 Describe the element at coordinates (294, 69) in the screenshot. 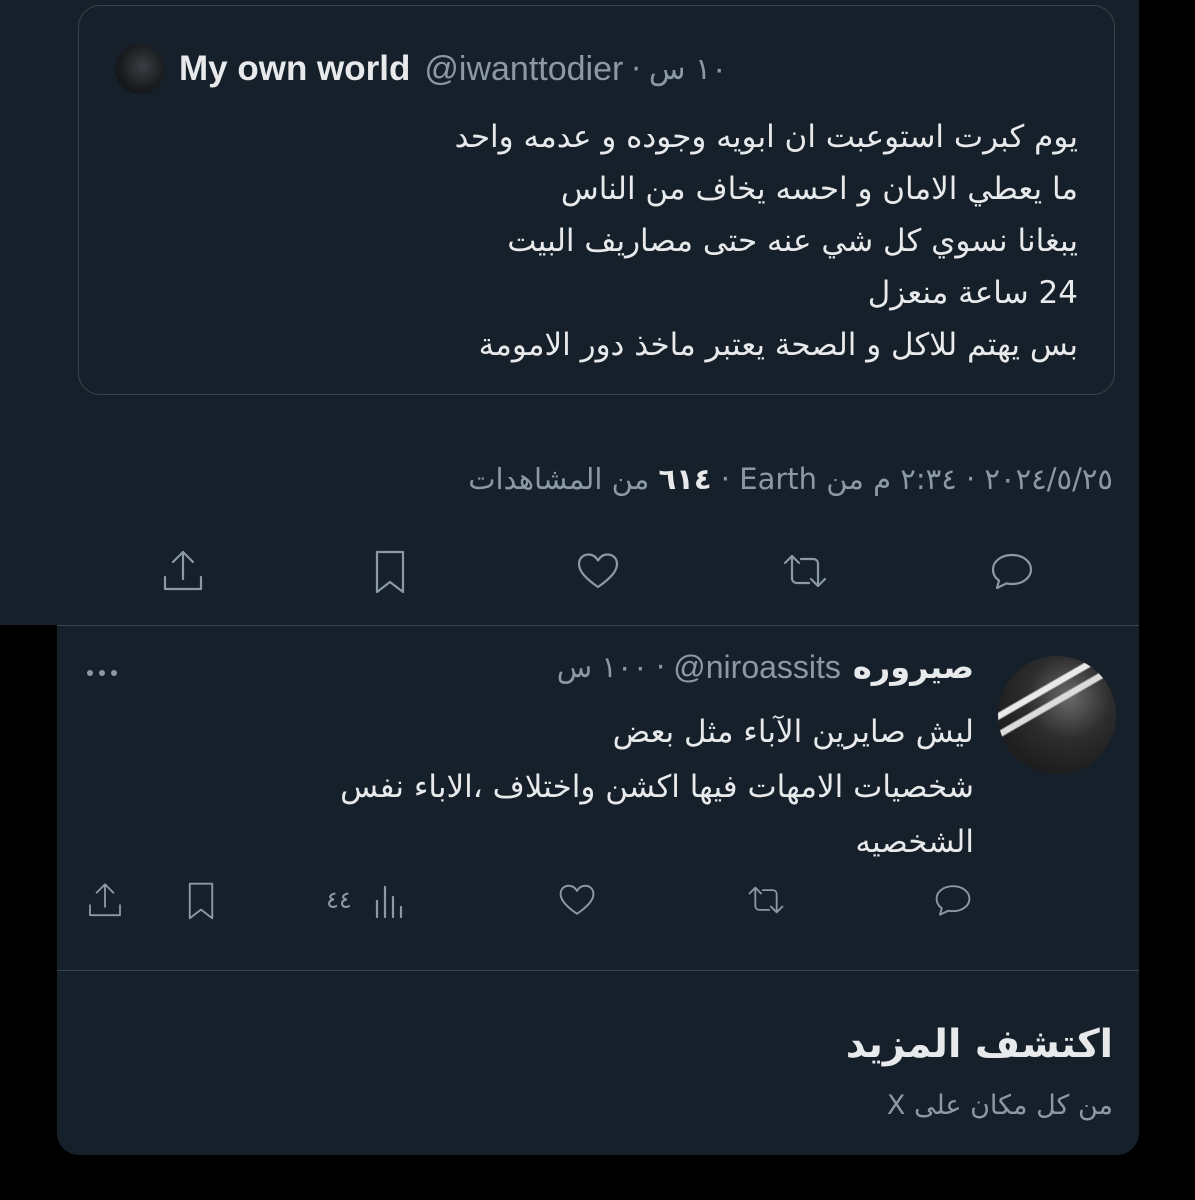

I see `quoted-author-name: My own world` at that location.